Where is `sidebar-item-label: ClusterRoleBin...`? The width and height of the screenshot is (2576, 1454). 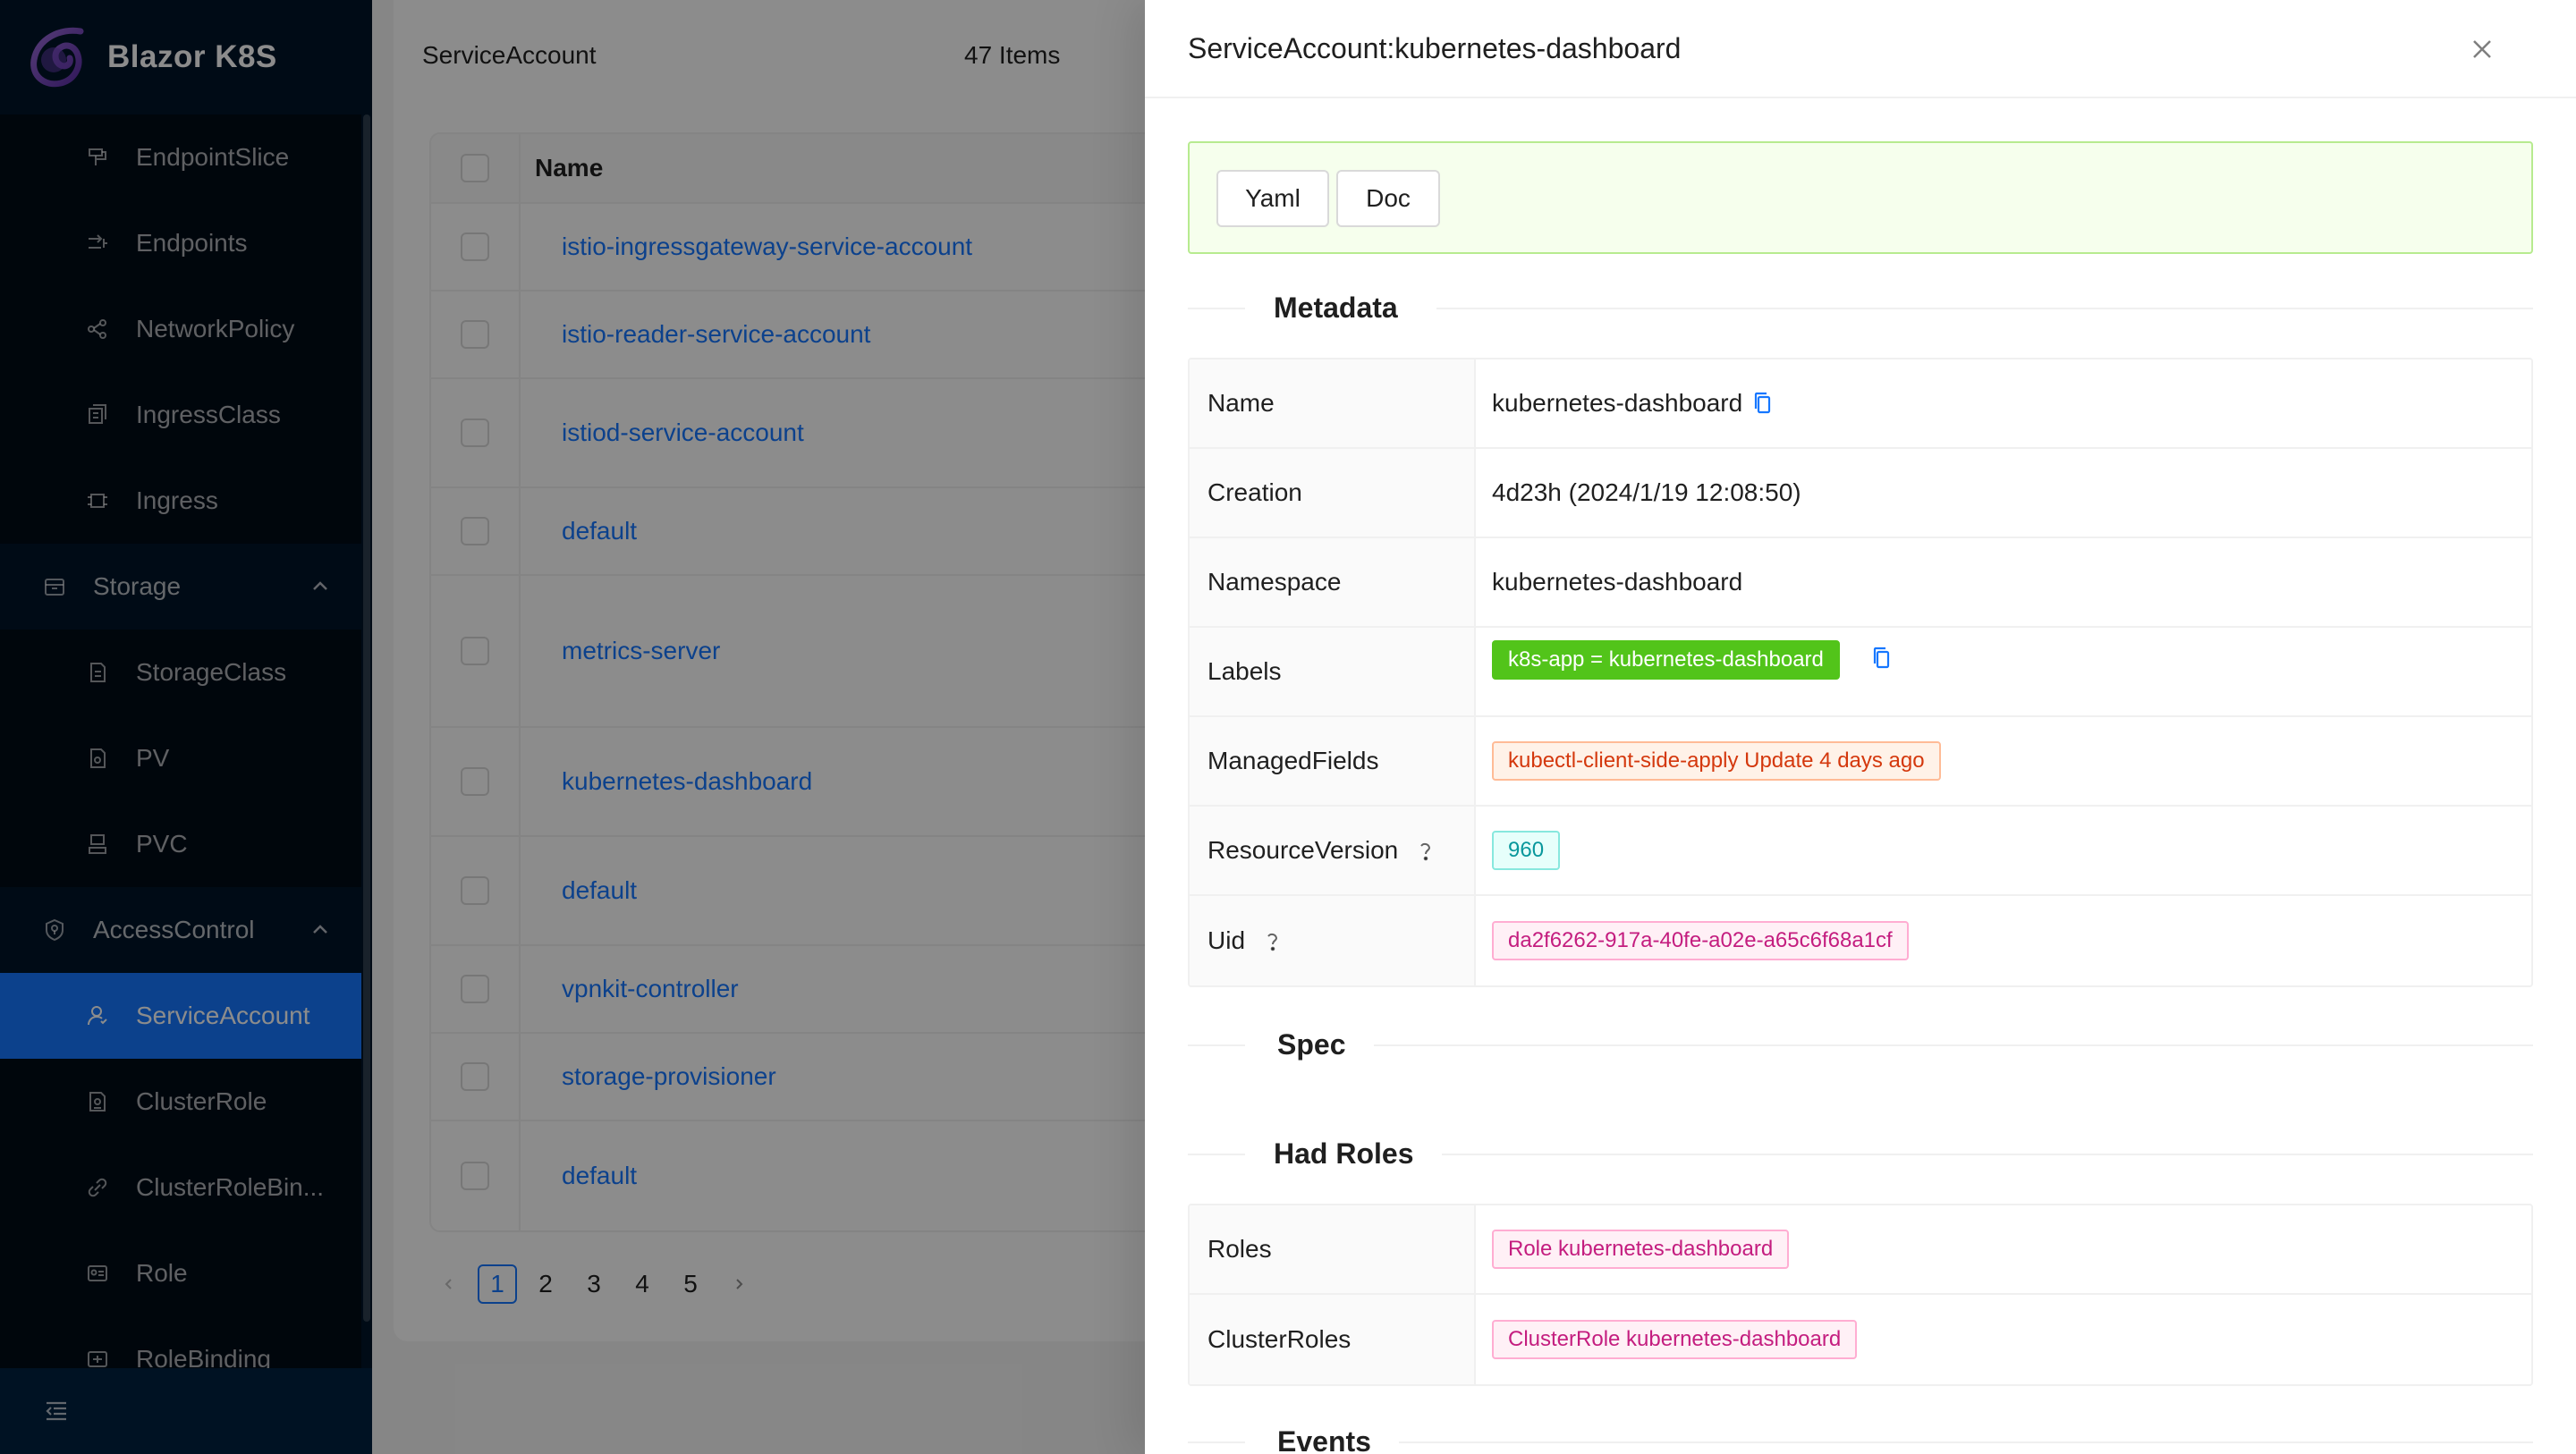
sidebar-item-label: ClusterRoleBin... is located at coordinates (230, 1187).